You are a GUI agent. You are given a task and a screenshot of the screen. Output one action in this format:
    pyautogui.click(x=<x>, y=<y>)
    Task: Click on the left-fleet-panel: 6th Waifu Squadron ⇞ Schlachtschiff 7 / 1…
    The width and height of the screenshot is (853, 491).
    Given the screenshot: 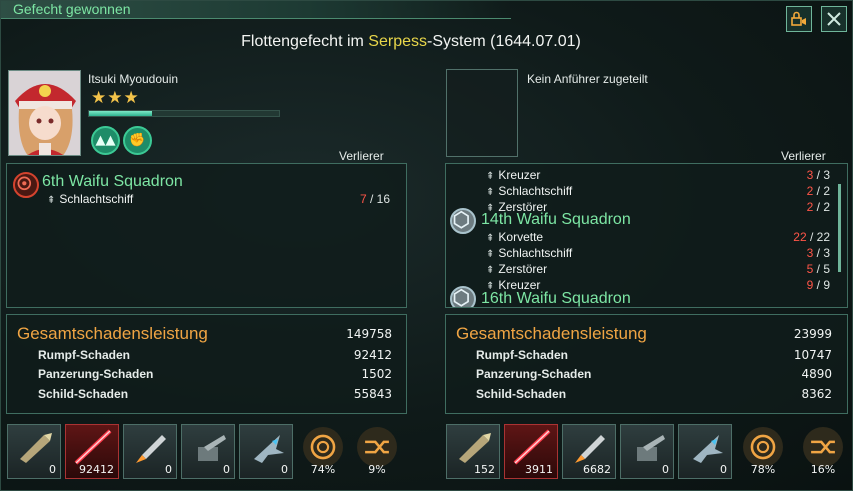 What is the action you would take?
    pyautogui.click(x=206, y=235)
    